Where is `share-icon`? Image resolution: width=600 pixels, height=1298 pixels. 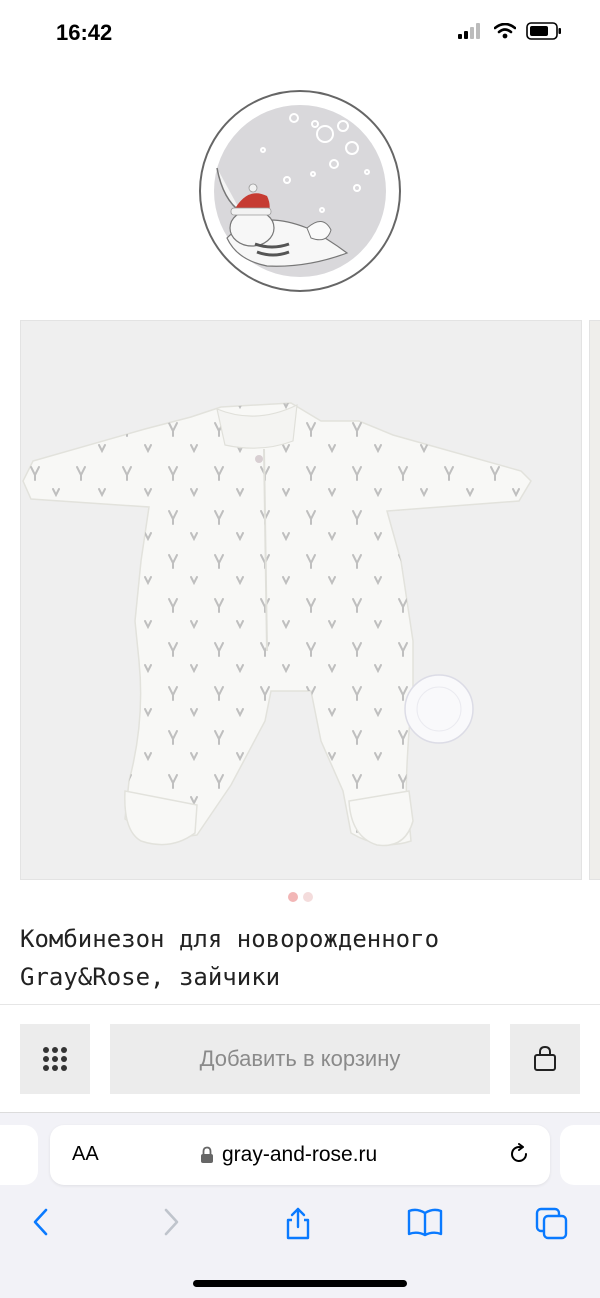
share-icon is located at coordinates (298, 1223).